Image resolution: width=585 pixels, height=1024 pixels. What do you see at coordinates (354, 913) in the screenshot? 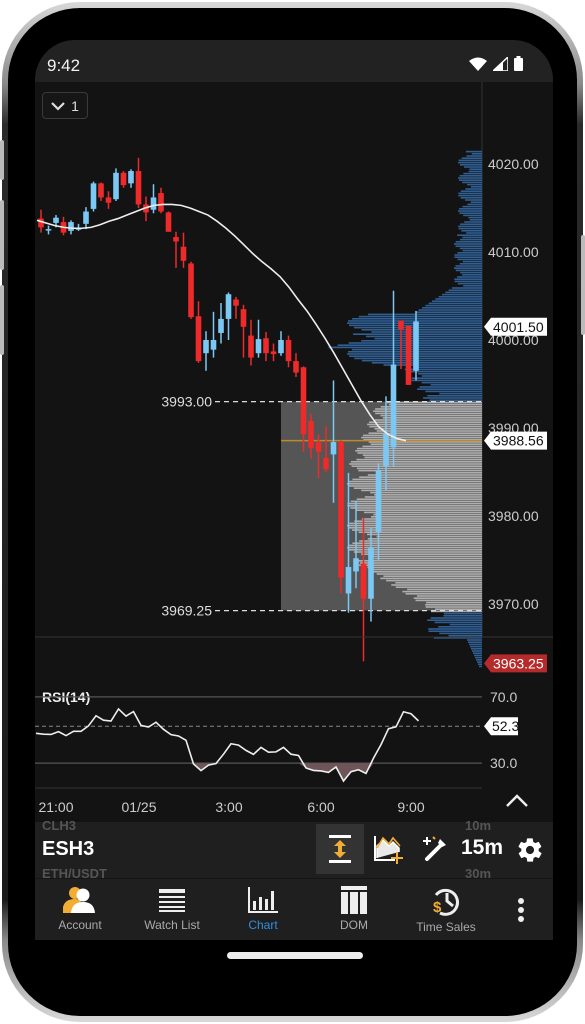
I see `nav-dom: DOM` at bounding box center [354, 913].